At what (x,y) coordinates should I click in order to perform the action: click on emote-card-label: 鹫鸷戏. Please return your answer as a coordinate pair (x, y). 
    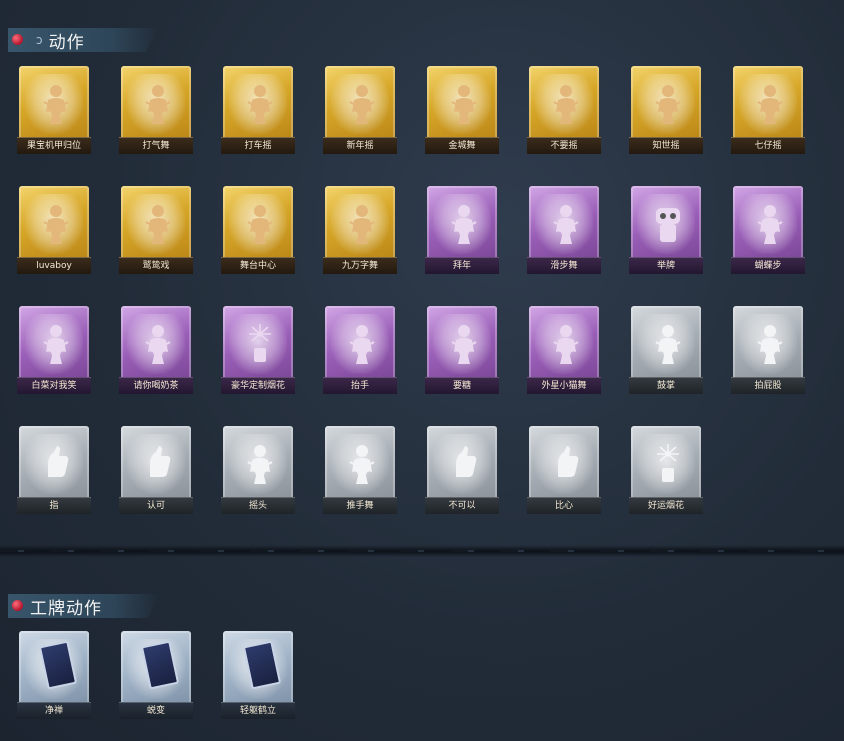
    Looking at the image, I should click on (156, 265).